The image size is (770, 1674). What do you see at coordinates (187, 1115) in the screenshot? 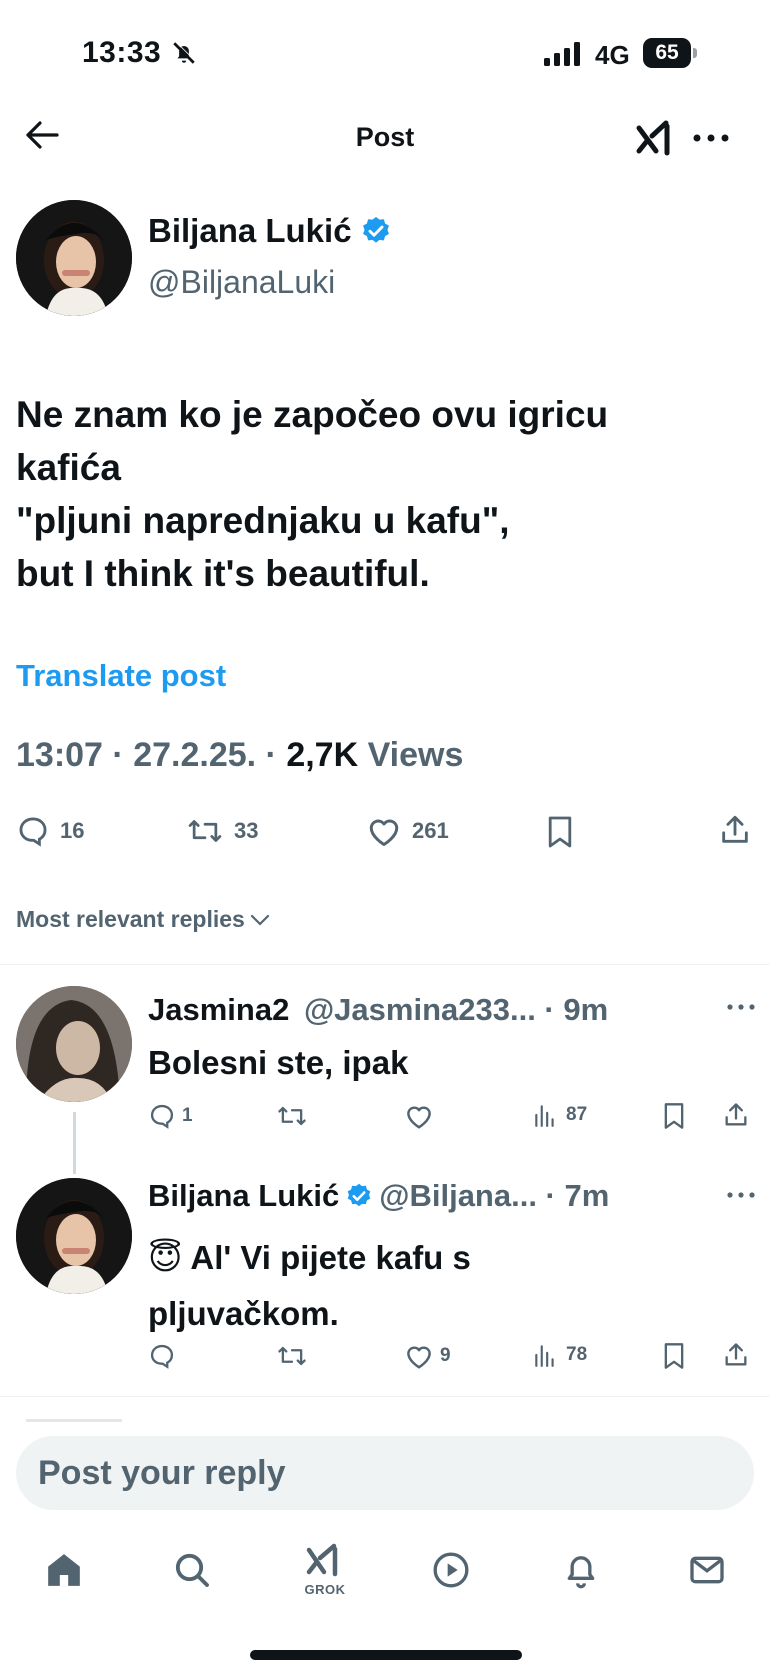
I see `reply-reply-count: 1` at bounding box center [187, 1115].